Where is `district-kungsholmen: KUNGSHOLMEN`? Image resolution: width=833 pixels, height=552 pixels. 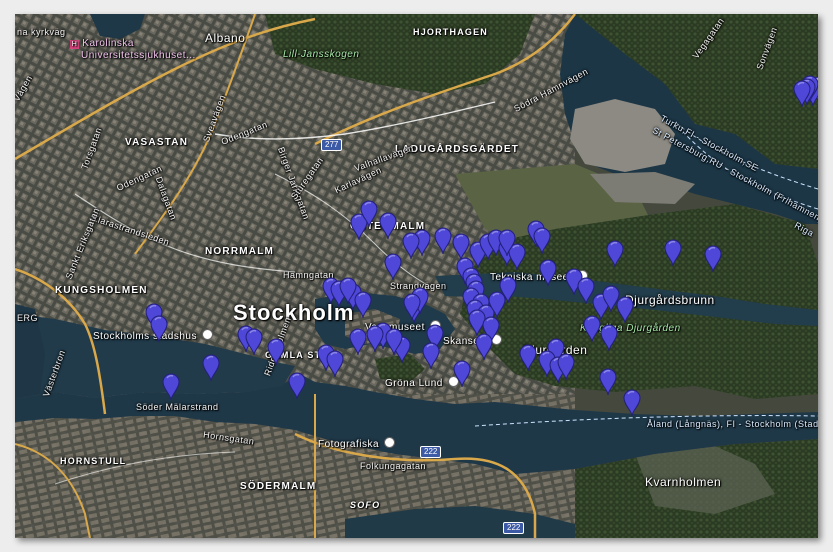
district-kungsholmen: KUNGSHOLMEN is located at coordinates (101, 290).